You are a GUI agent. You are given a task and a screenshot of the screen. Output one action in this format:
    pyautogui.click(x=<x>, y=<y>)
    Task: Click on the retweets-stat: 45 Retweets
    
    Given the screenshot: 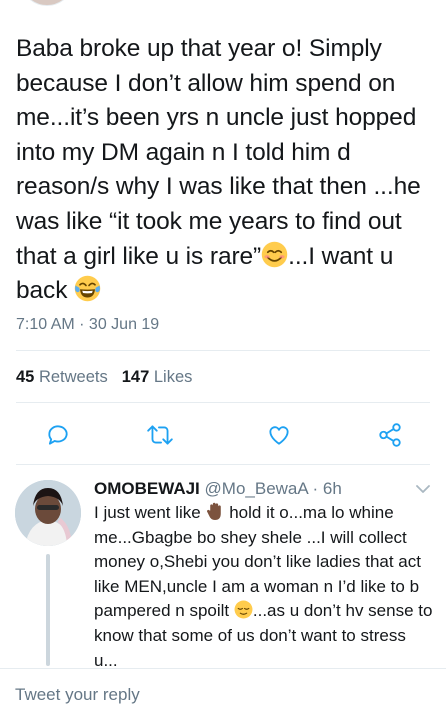 What is the action you would take?
    pyautogui.click(x=62, y=377)
    